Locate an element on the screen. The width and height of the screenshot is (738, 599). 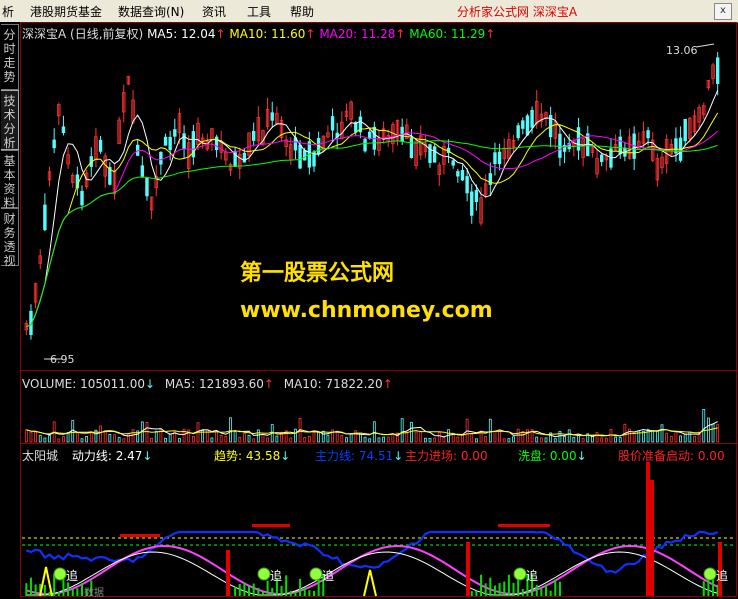
indicator-markers: 追追追追追 is located at coordinates (390, 575).